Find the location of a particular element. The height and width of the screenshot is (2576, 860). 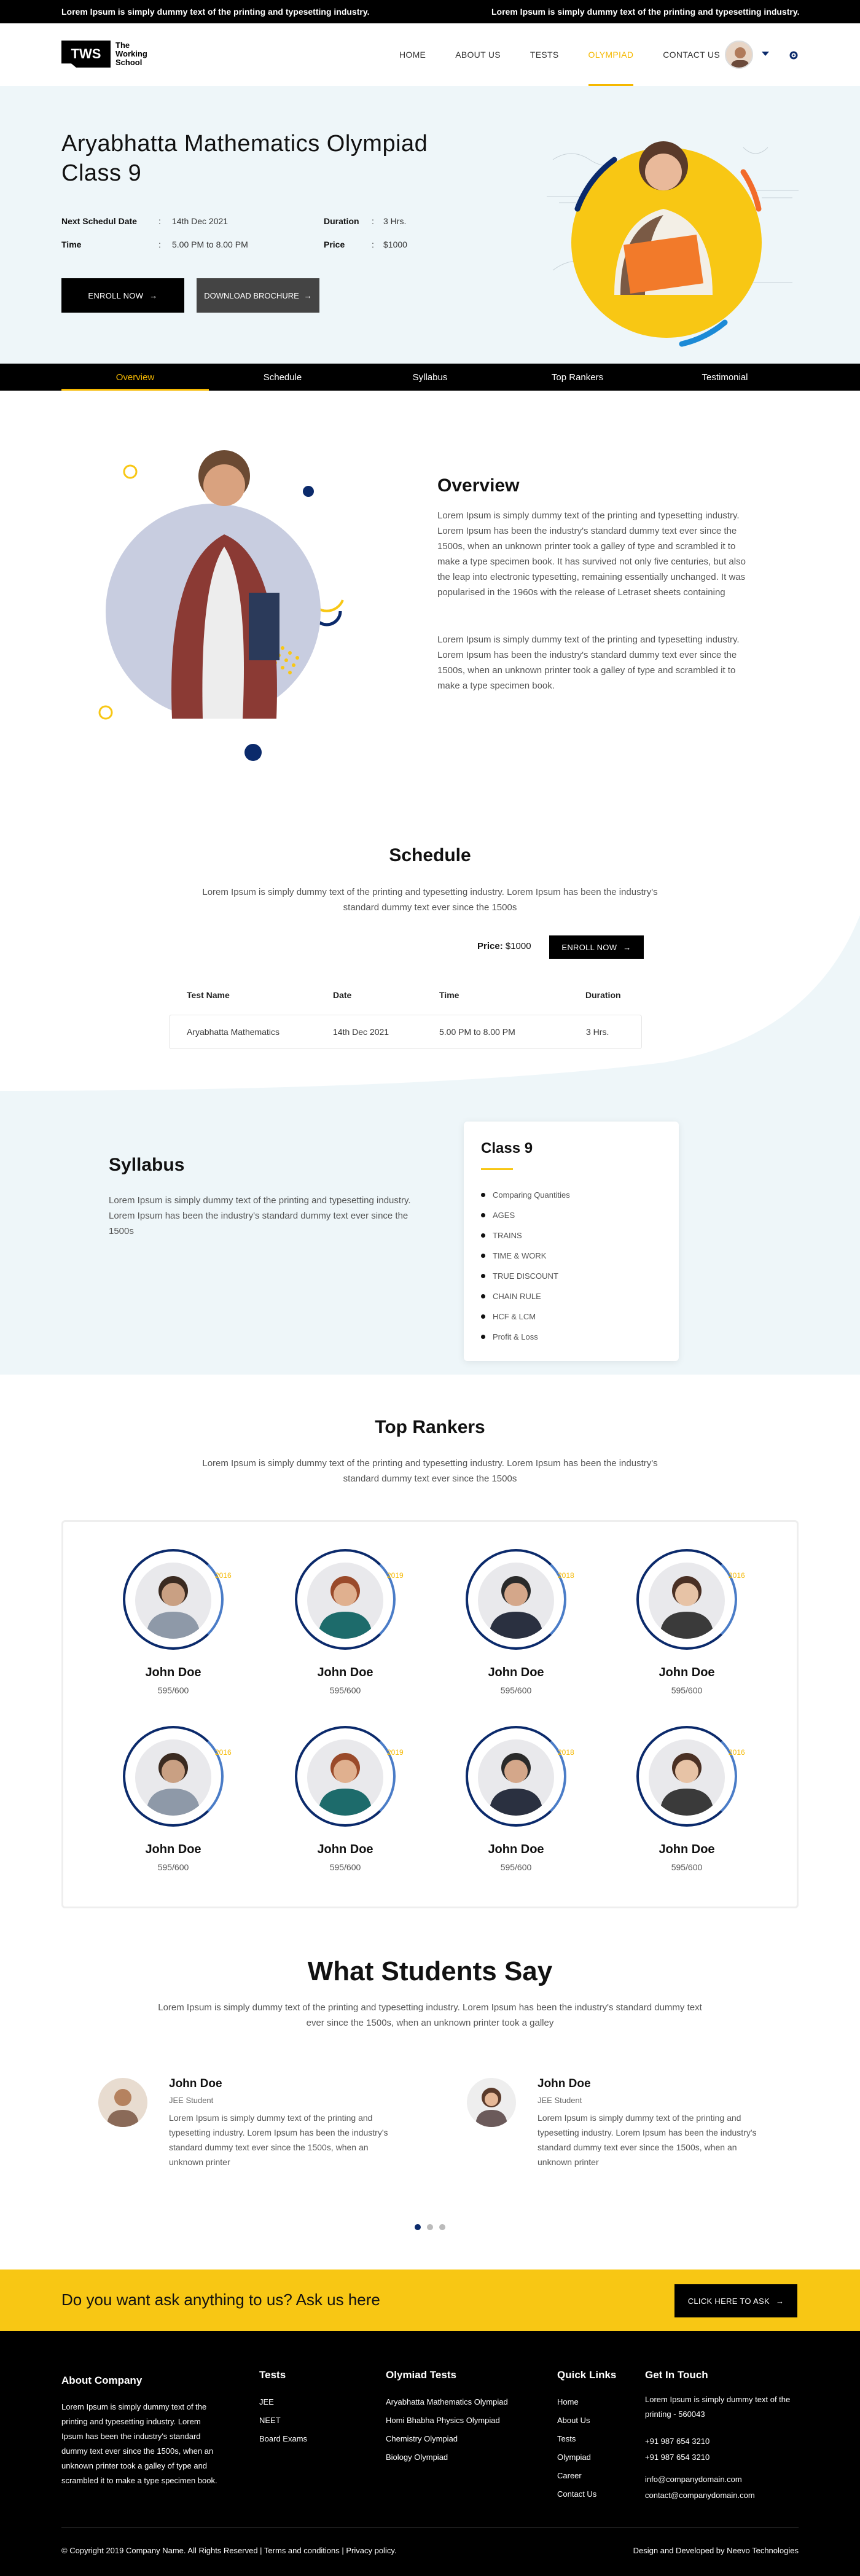

hero-illustration is located at coordinates (673, 244).